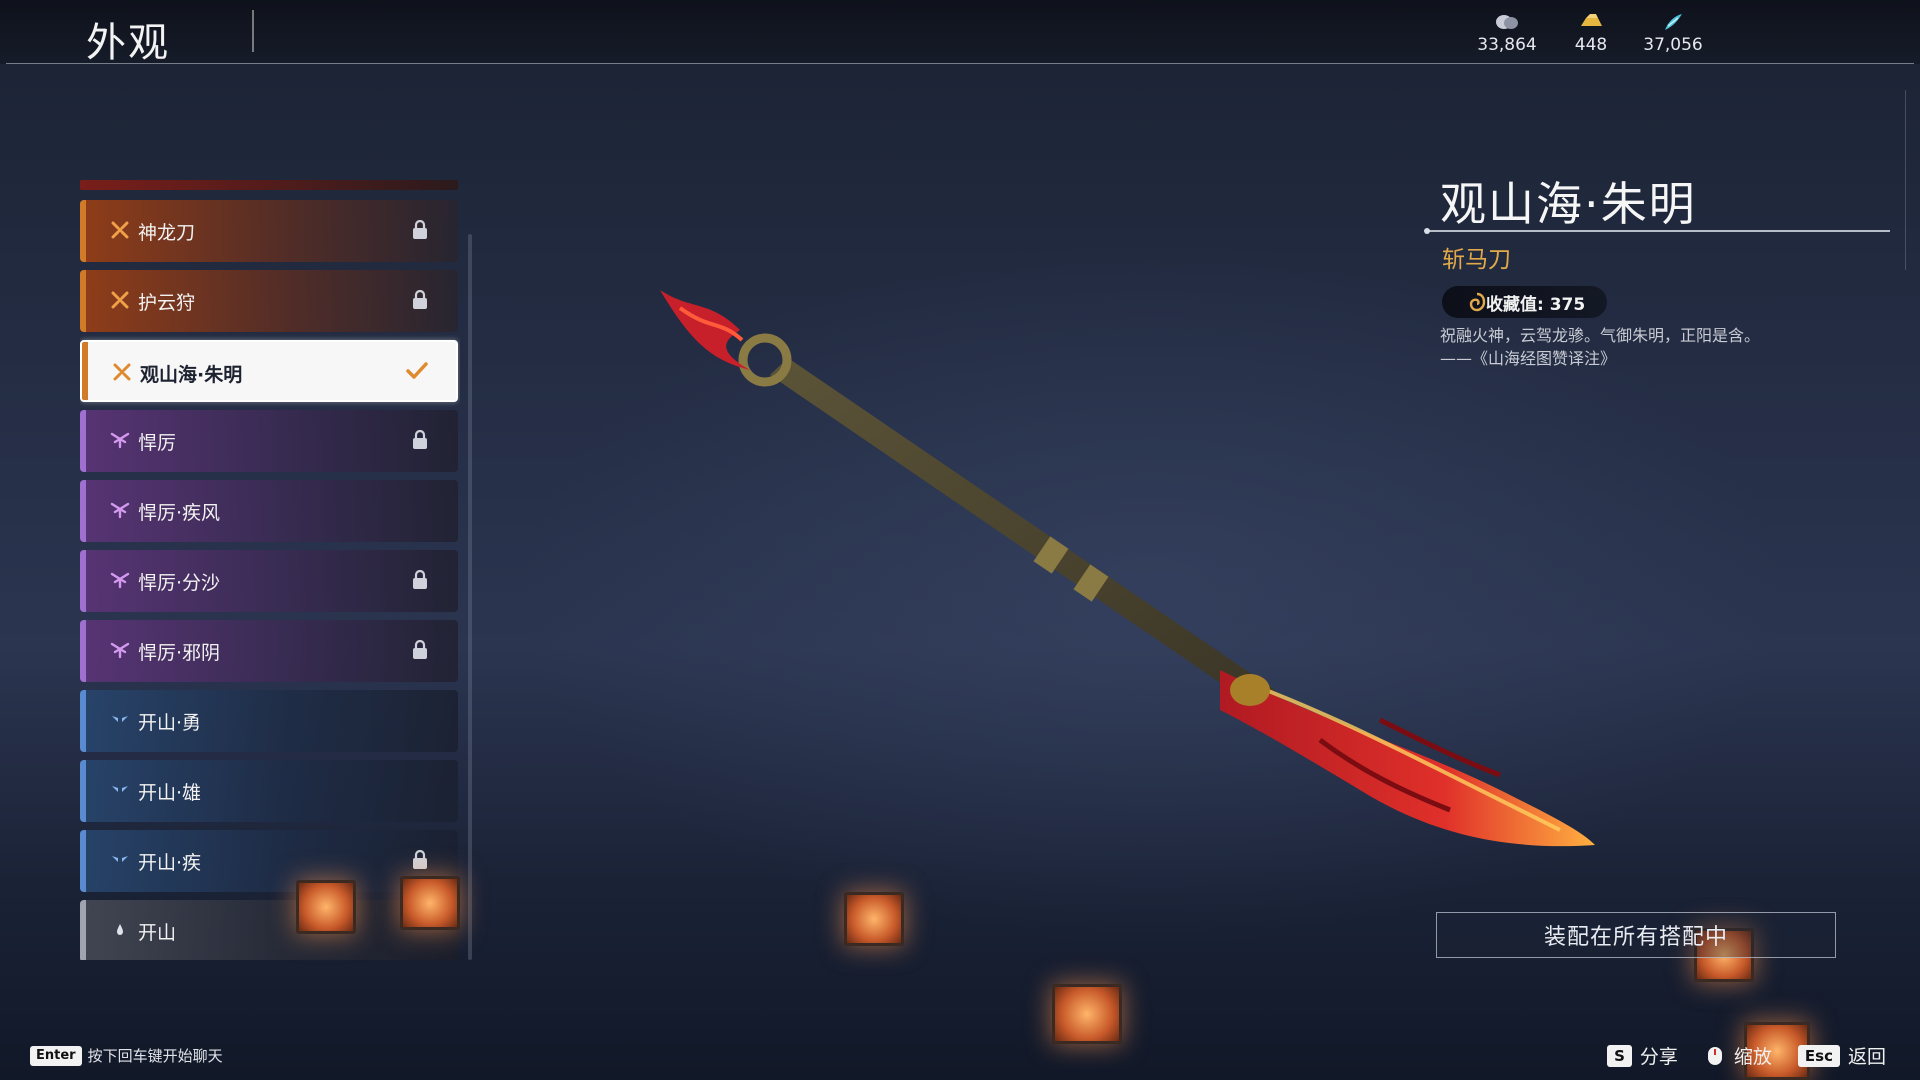 This screenshot has height=1080, width=1920. Describe the element at coordinates (56, 1055) in the screenshot. I see `enter-key: Enter` at that location.